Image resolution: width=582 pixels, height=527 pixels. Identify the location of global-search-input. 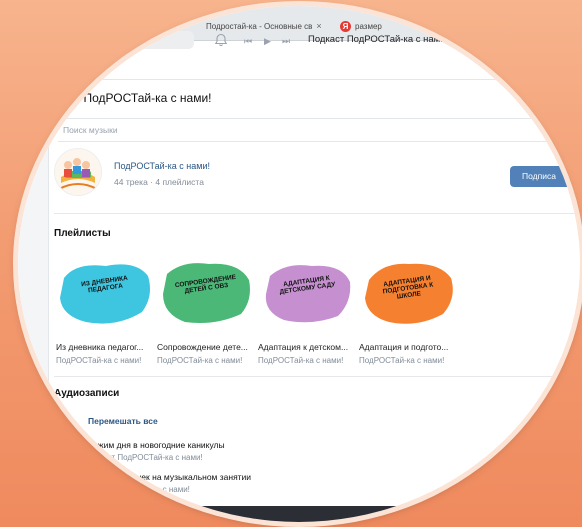
(117, 40).